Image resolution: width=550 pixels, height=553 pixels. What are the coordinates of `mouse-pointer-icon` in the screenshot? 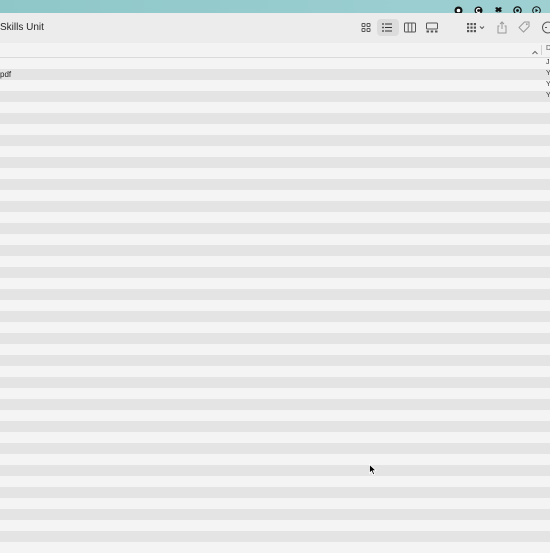 It's located at (373, 472).